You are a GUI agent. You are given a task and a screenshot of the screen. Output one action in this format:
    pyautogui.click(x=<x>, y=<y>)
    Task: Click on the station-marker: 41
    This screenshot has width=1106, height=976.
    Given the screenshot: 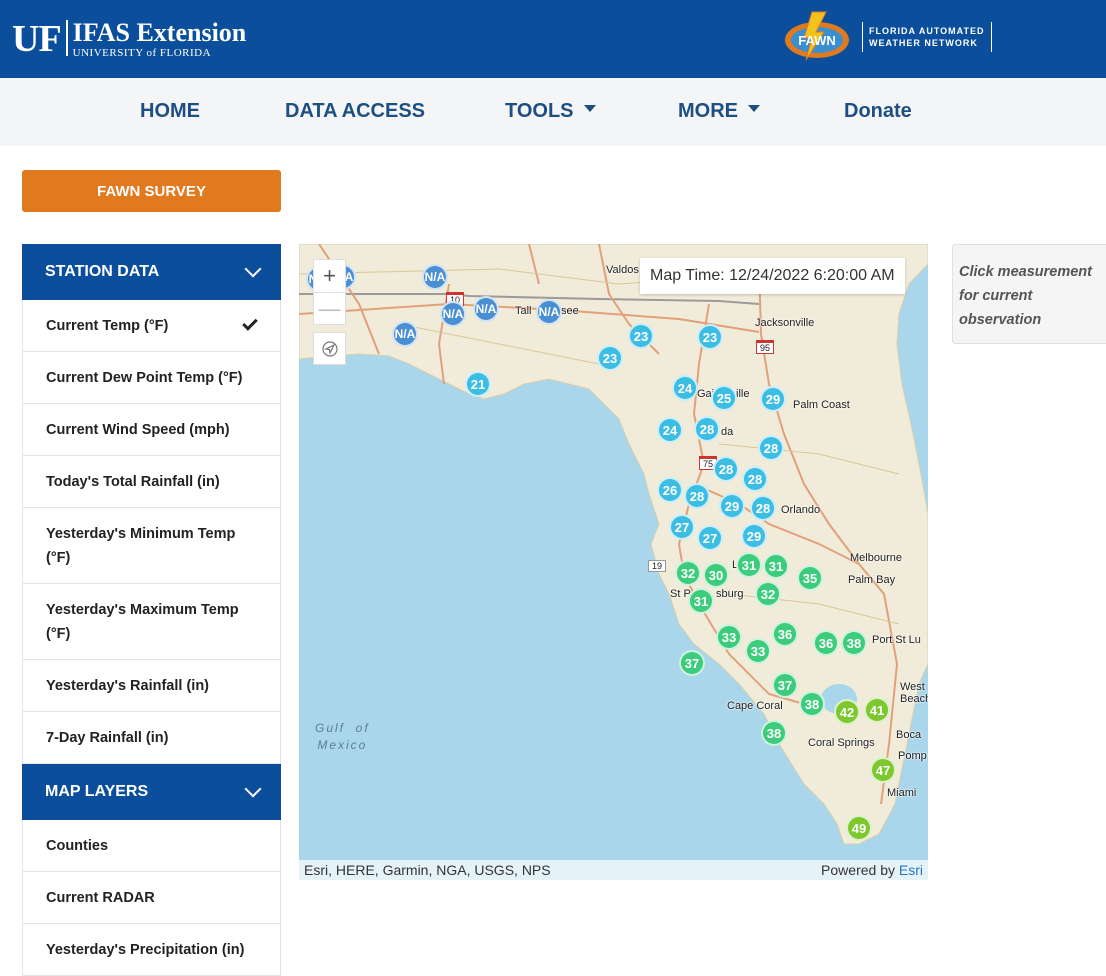 What is the action you would take?
    pyautogui.click(x=877, y=710)
    